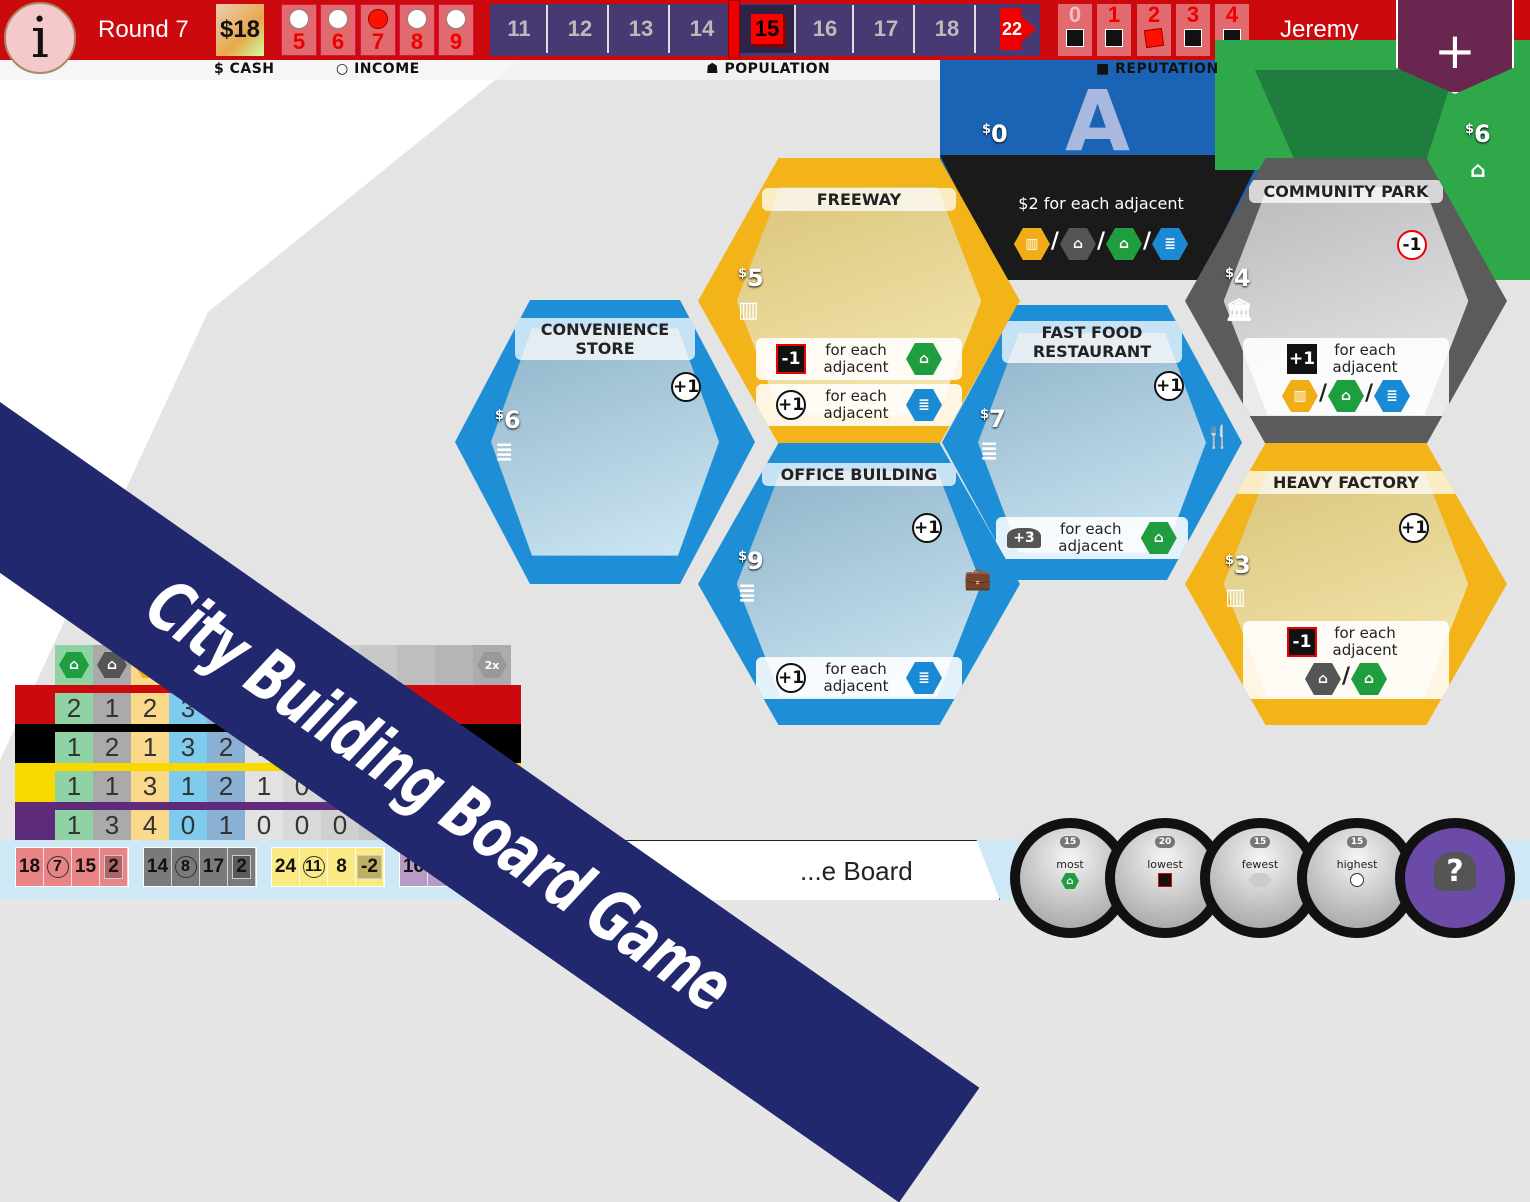  I want to click on income-label: ○ INCOME, so click(378, 69).